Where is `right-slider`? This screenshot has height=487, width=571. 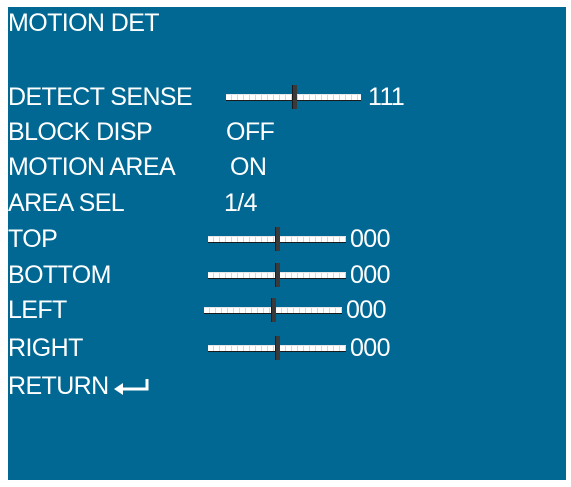 right-slider is located at coordinates (277, 348).